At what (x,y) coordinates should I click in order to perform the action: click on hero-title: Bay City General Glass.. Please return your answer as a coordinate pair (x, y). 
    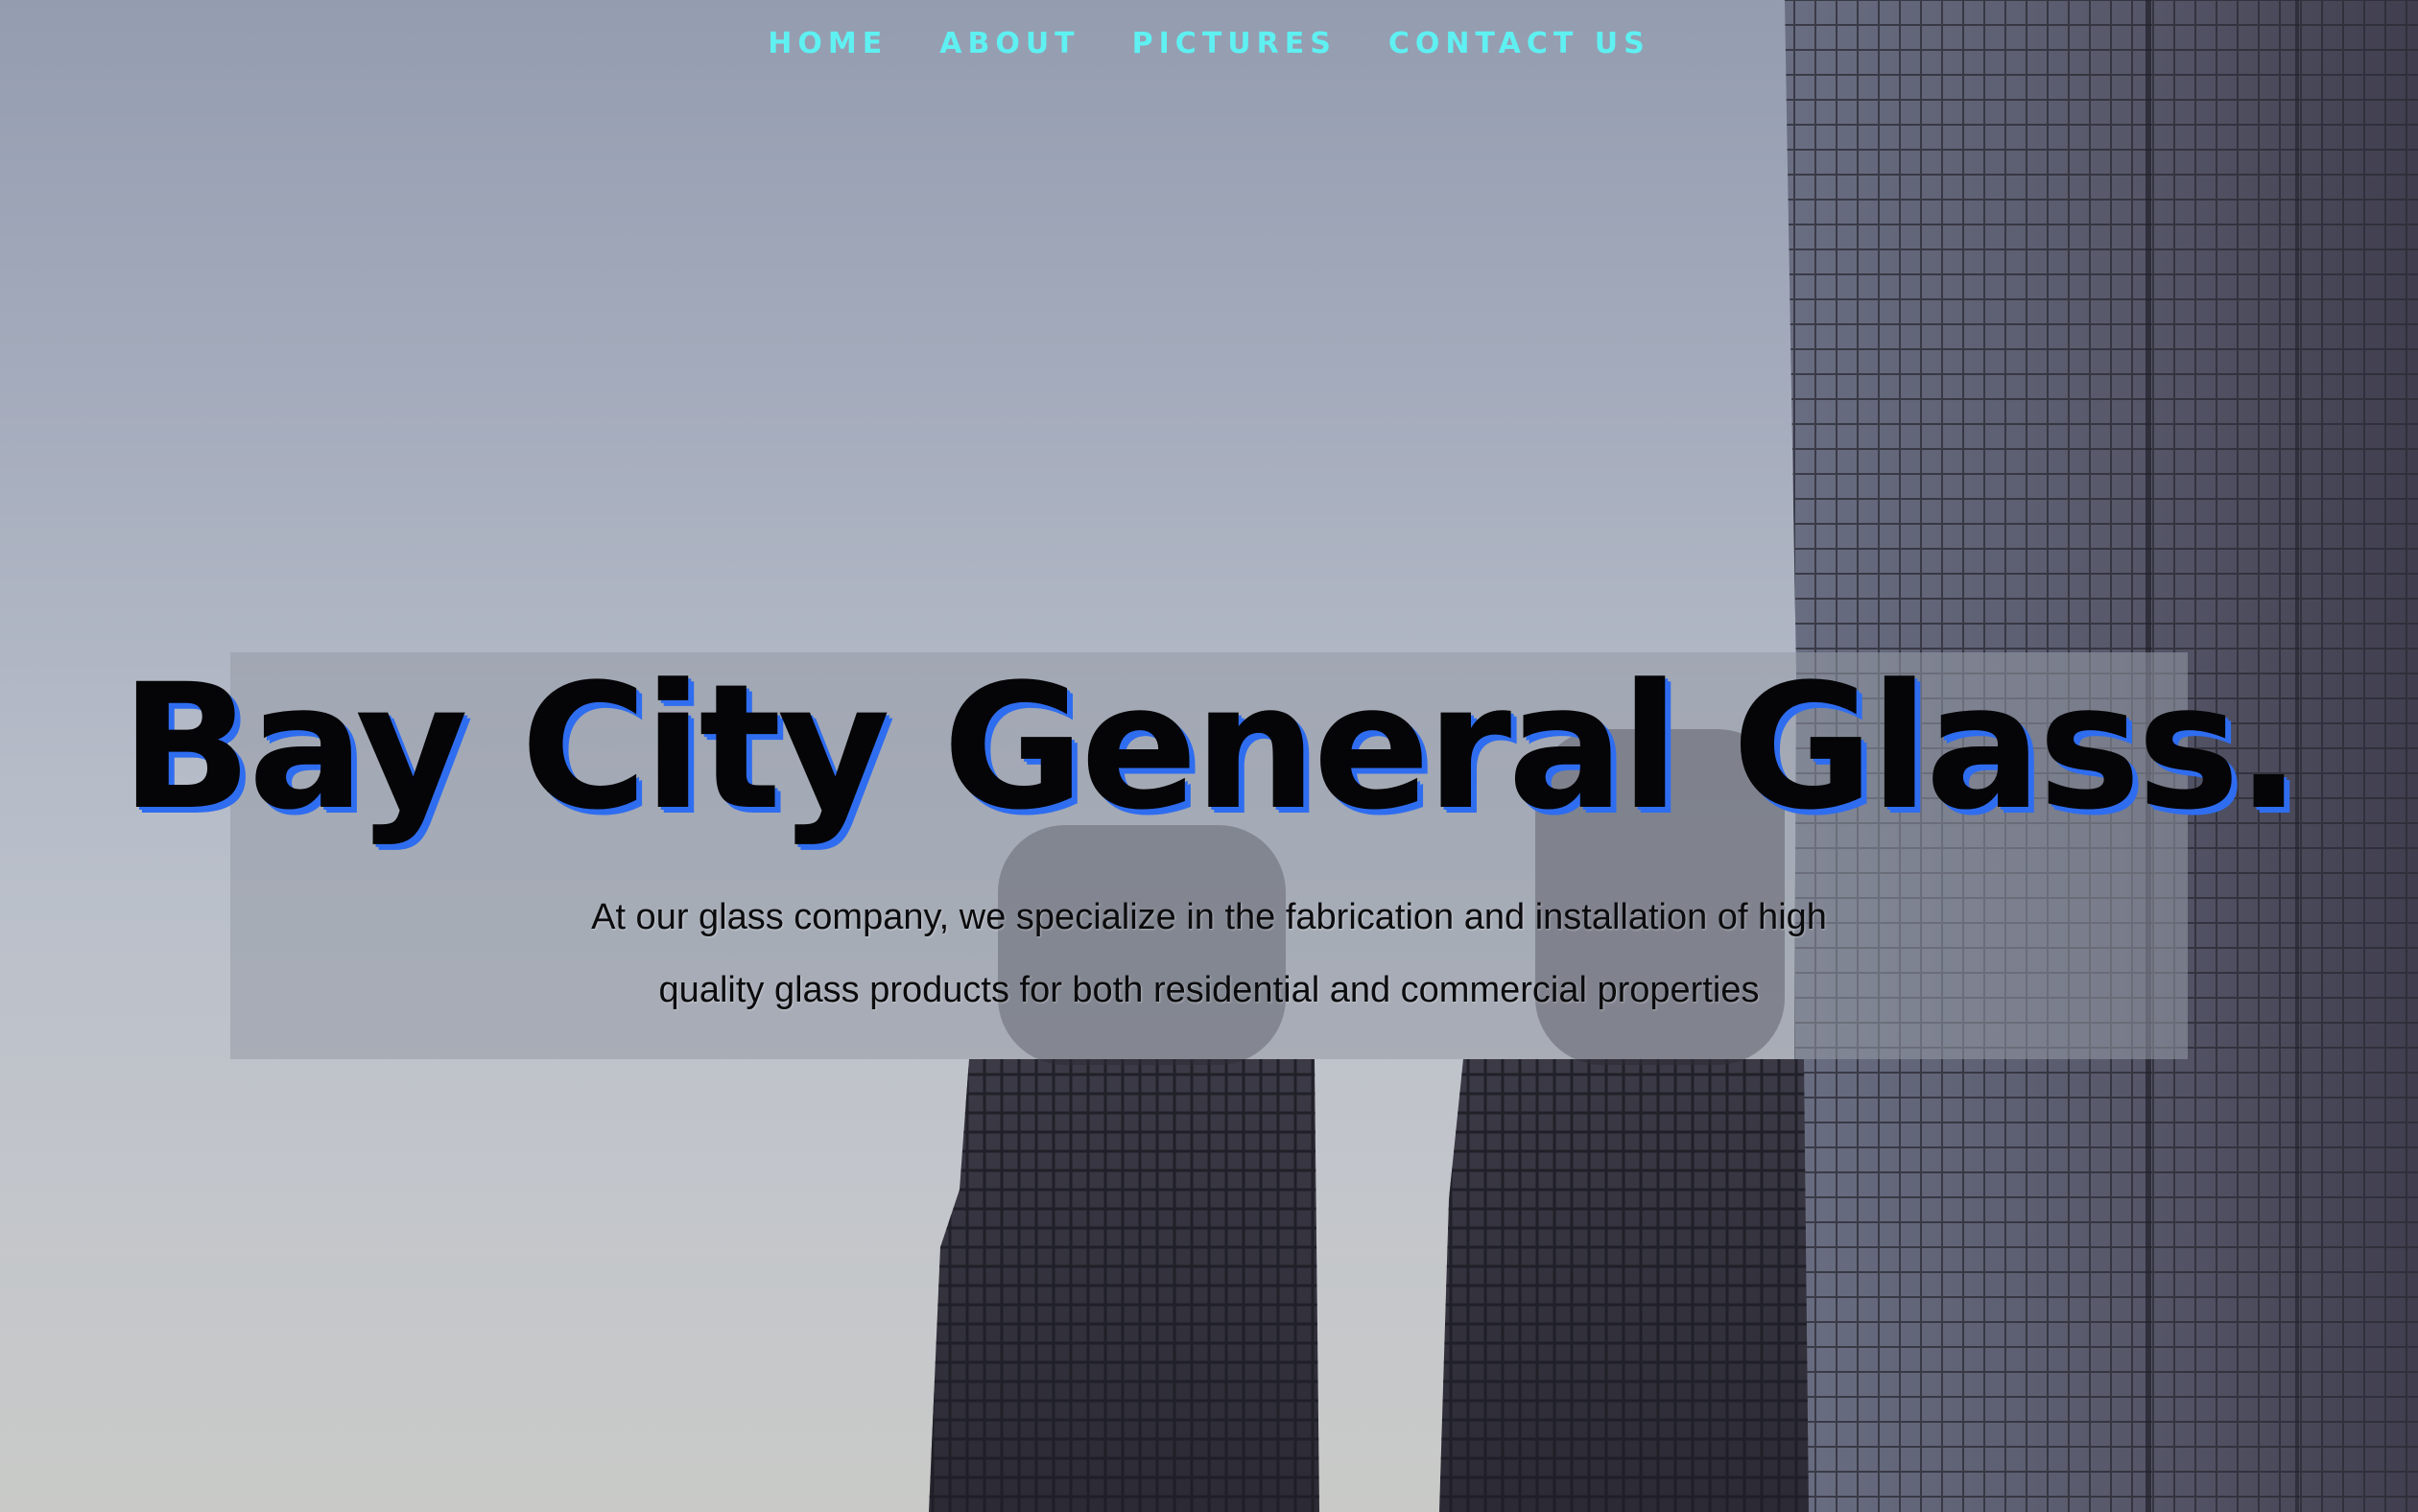
    Looking at the image, I should click on (1210, 748).